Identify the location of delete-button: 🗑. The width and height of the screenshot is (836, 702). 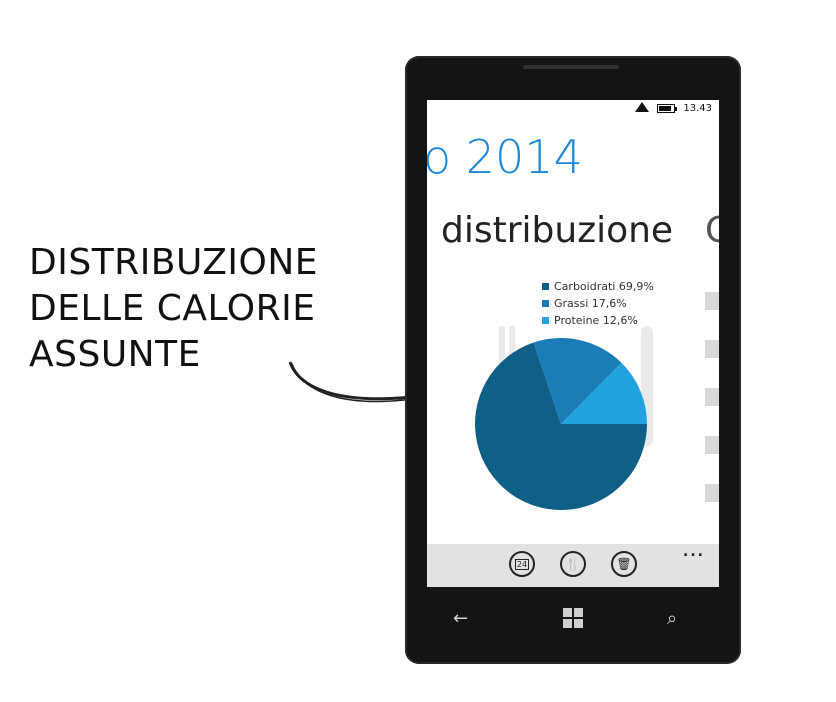
(624, 564).